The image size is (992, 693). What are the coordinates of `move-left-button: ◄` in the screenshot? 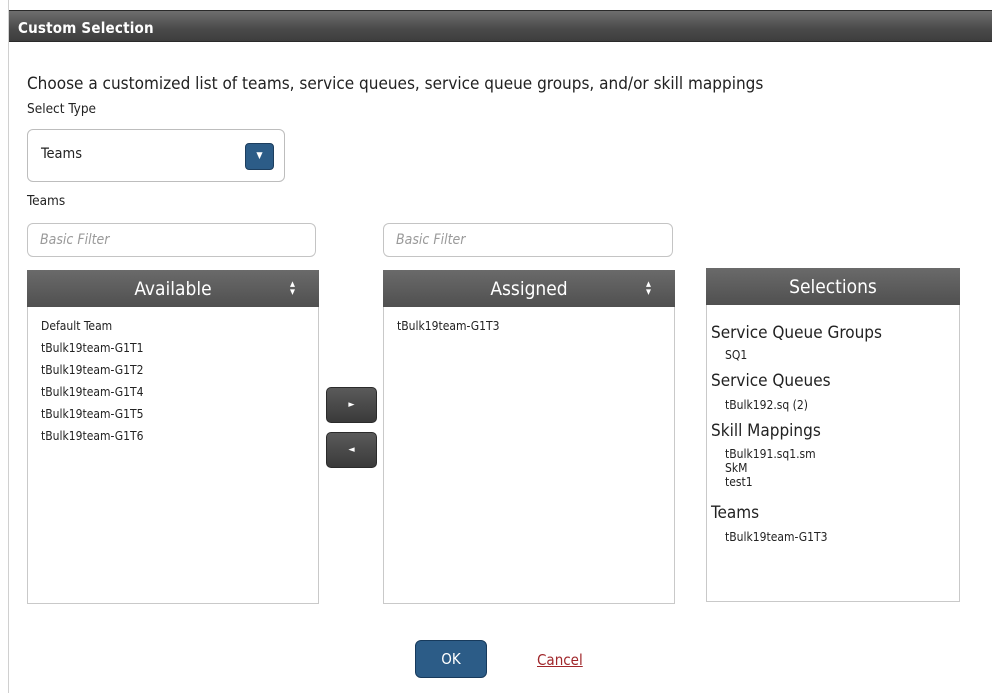 It's located at (351, 450).